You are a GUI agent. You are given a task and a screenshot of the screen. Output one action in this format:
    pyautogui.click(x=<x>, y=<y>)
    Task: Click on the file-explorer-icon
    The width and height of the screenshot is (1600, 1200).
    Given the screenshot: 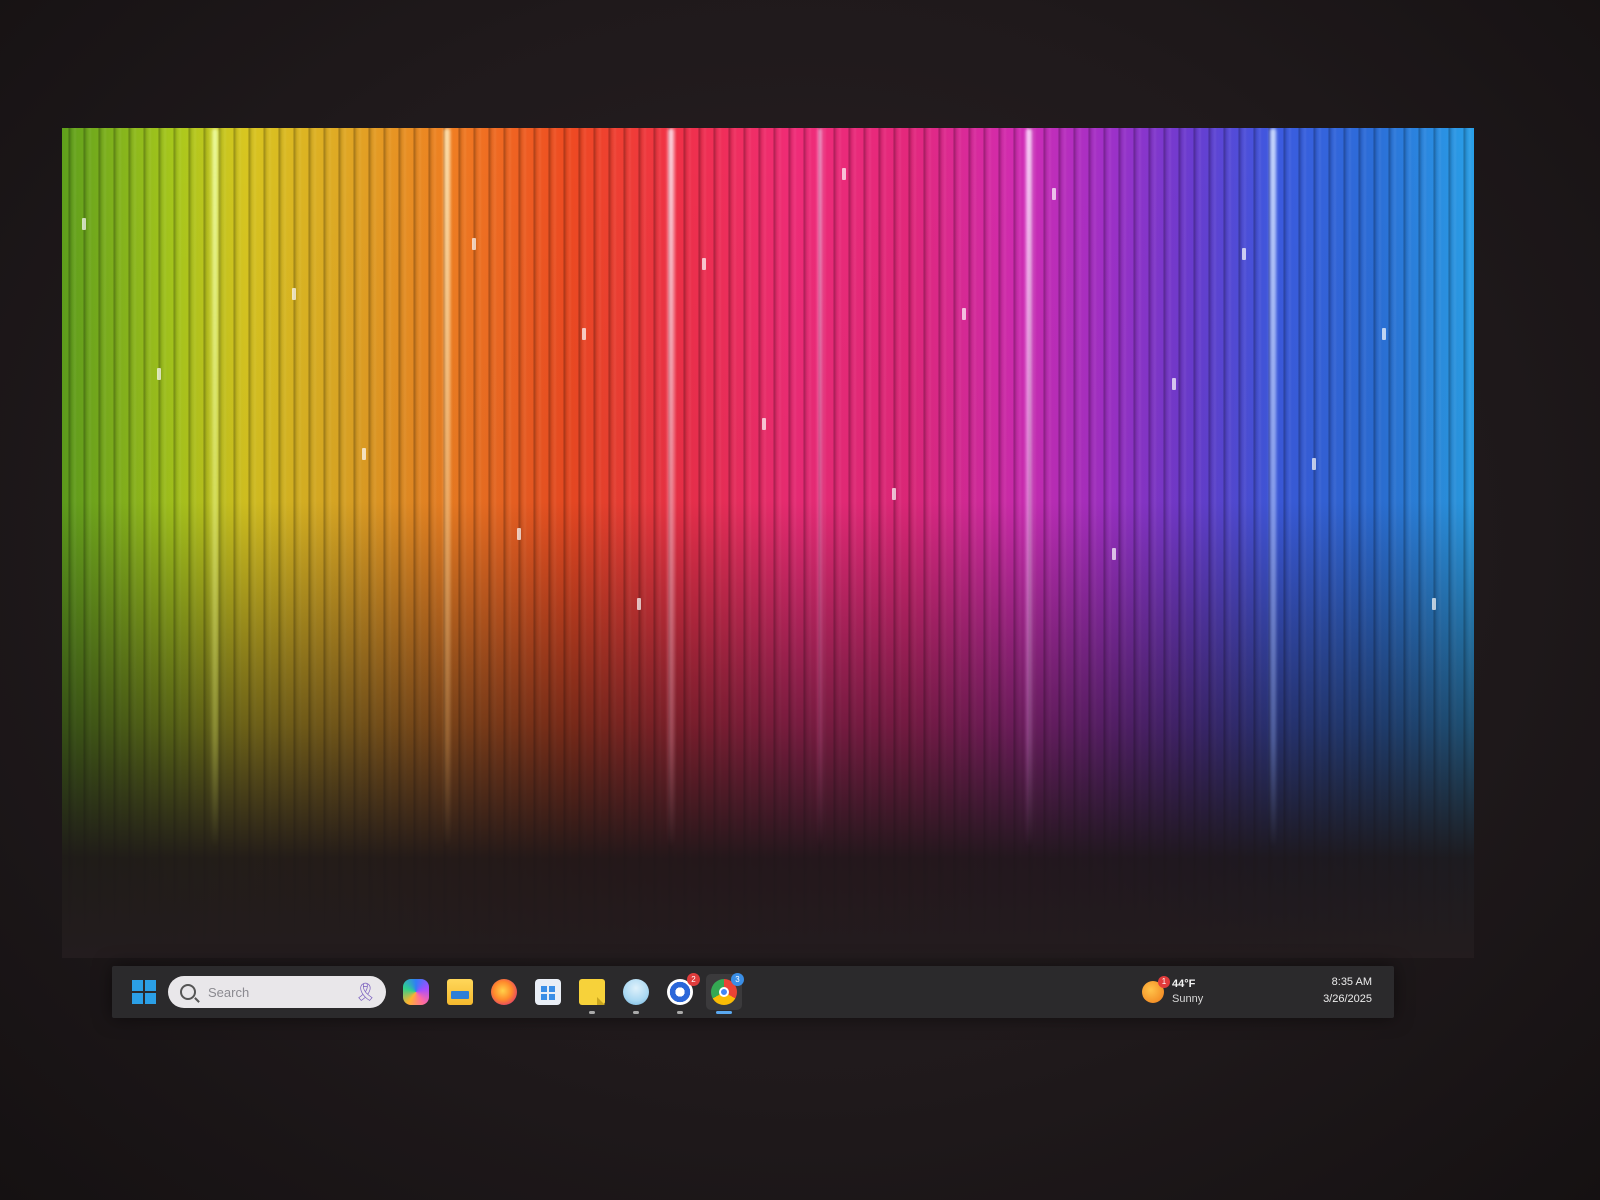 What is the action you would take?
    pyautogui.click(x=460, y=992)
    